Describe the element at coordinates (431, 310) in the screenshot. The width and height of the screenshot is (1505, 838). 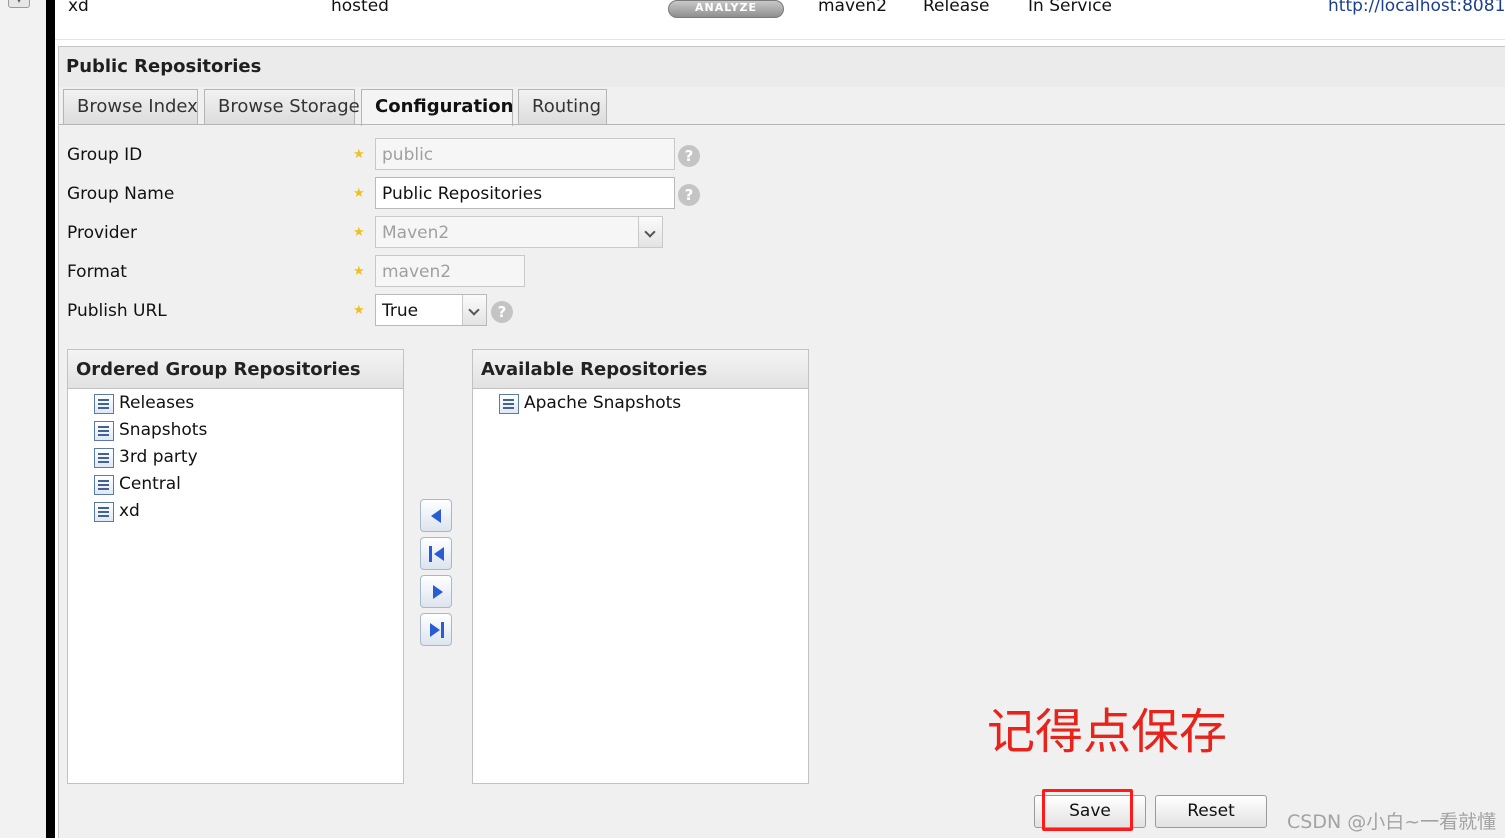
I see `publish-url-select: True` at that location.